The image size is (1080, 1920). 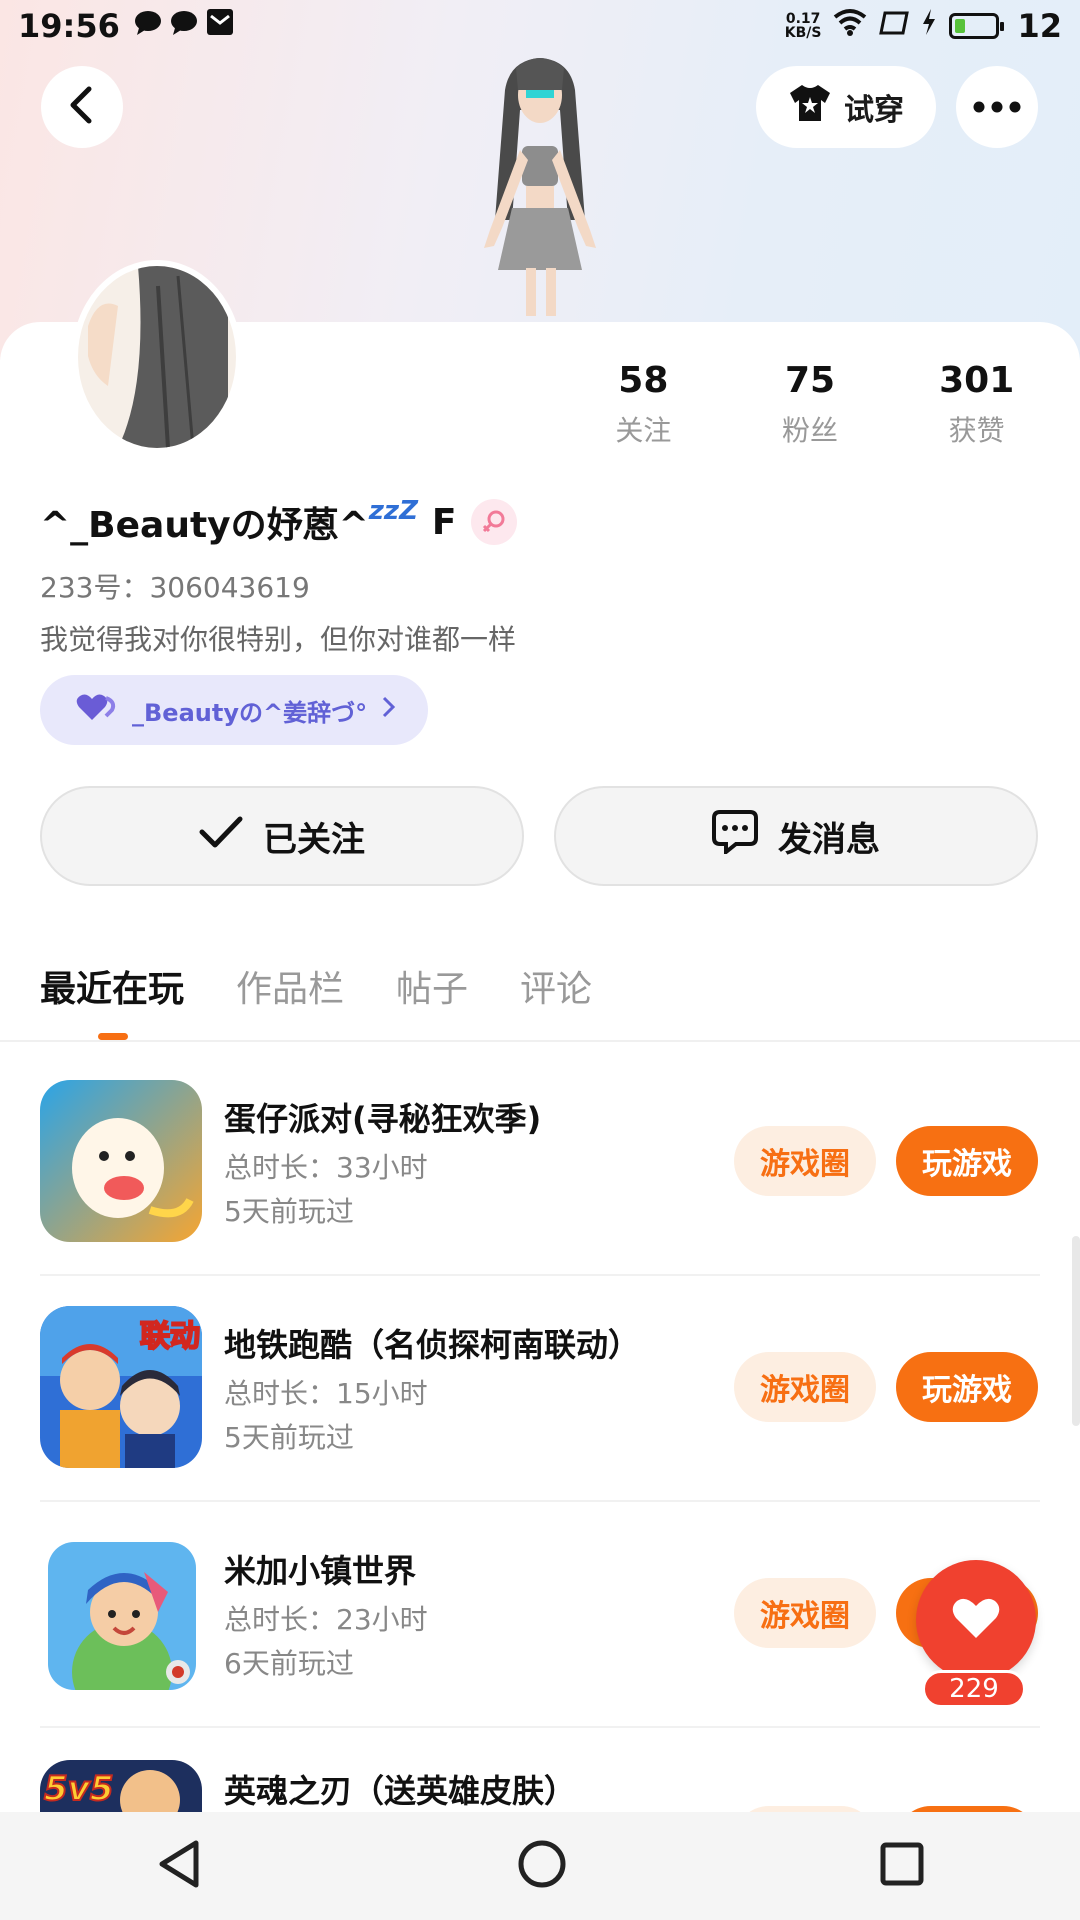 I want to click on nav-home-button, so click(x=542, y=1866).